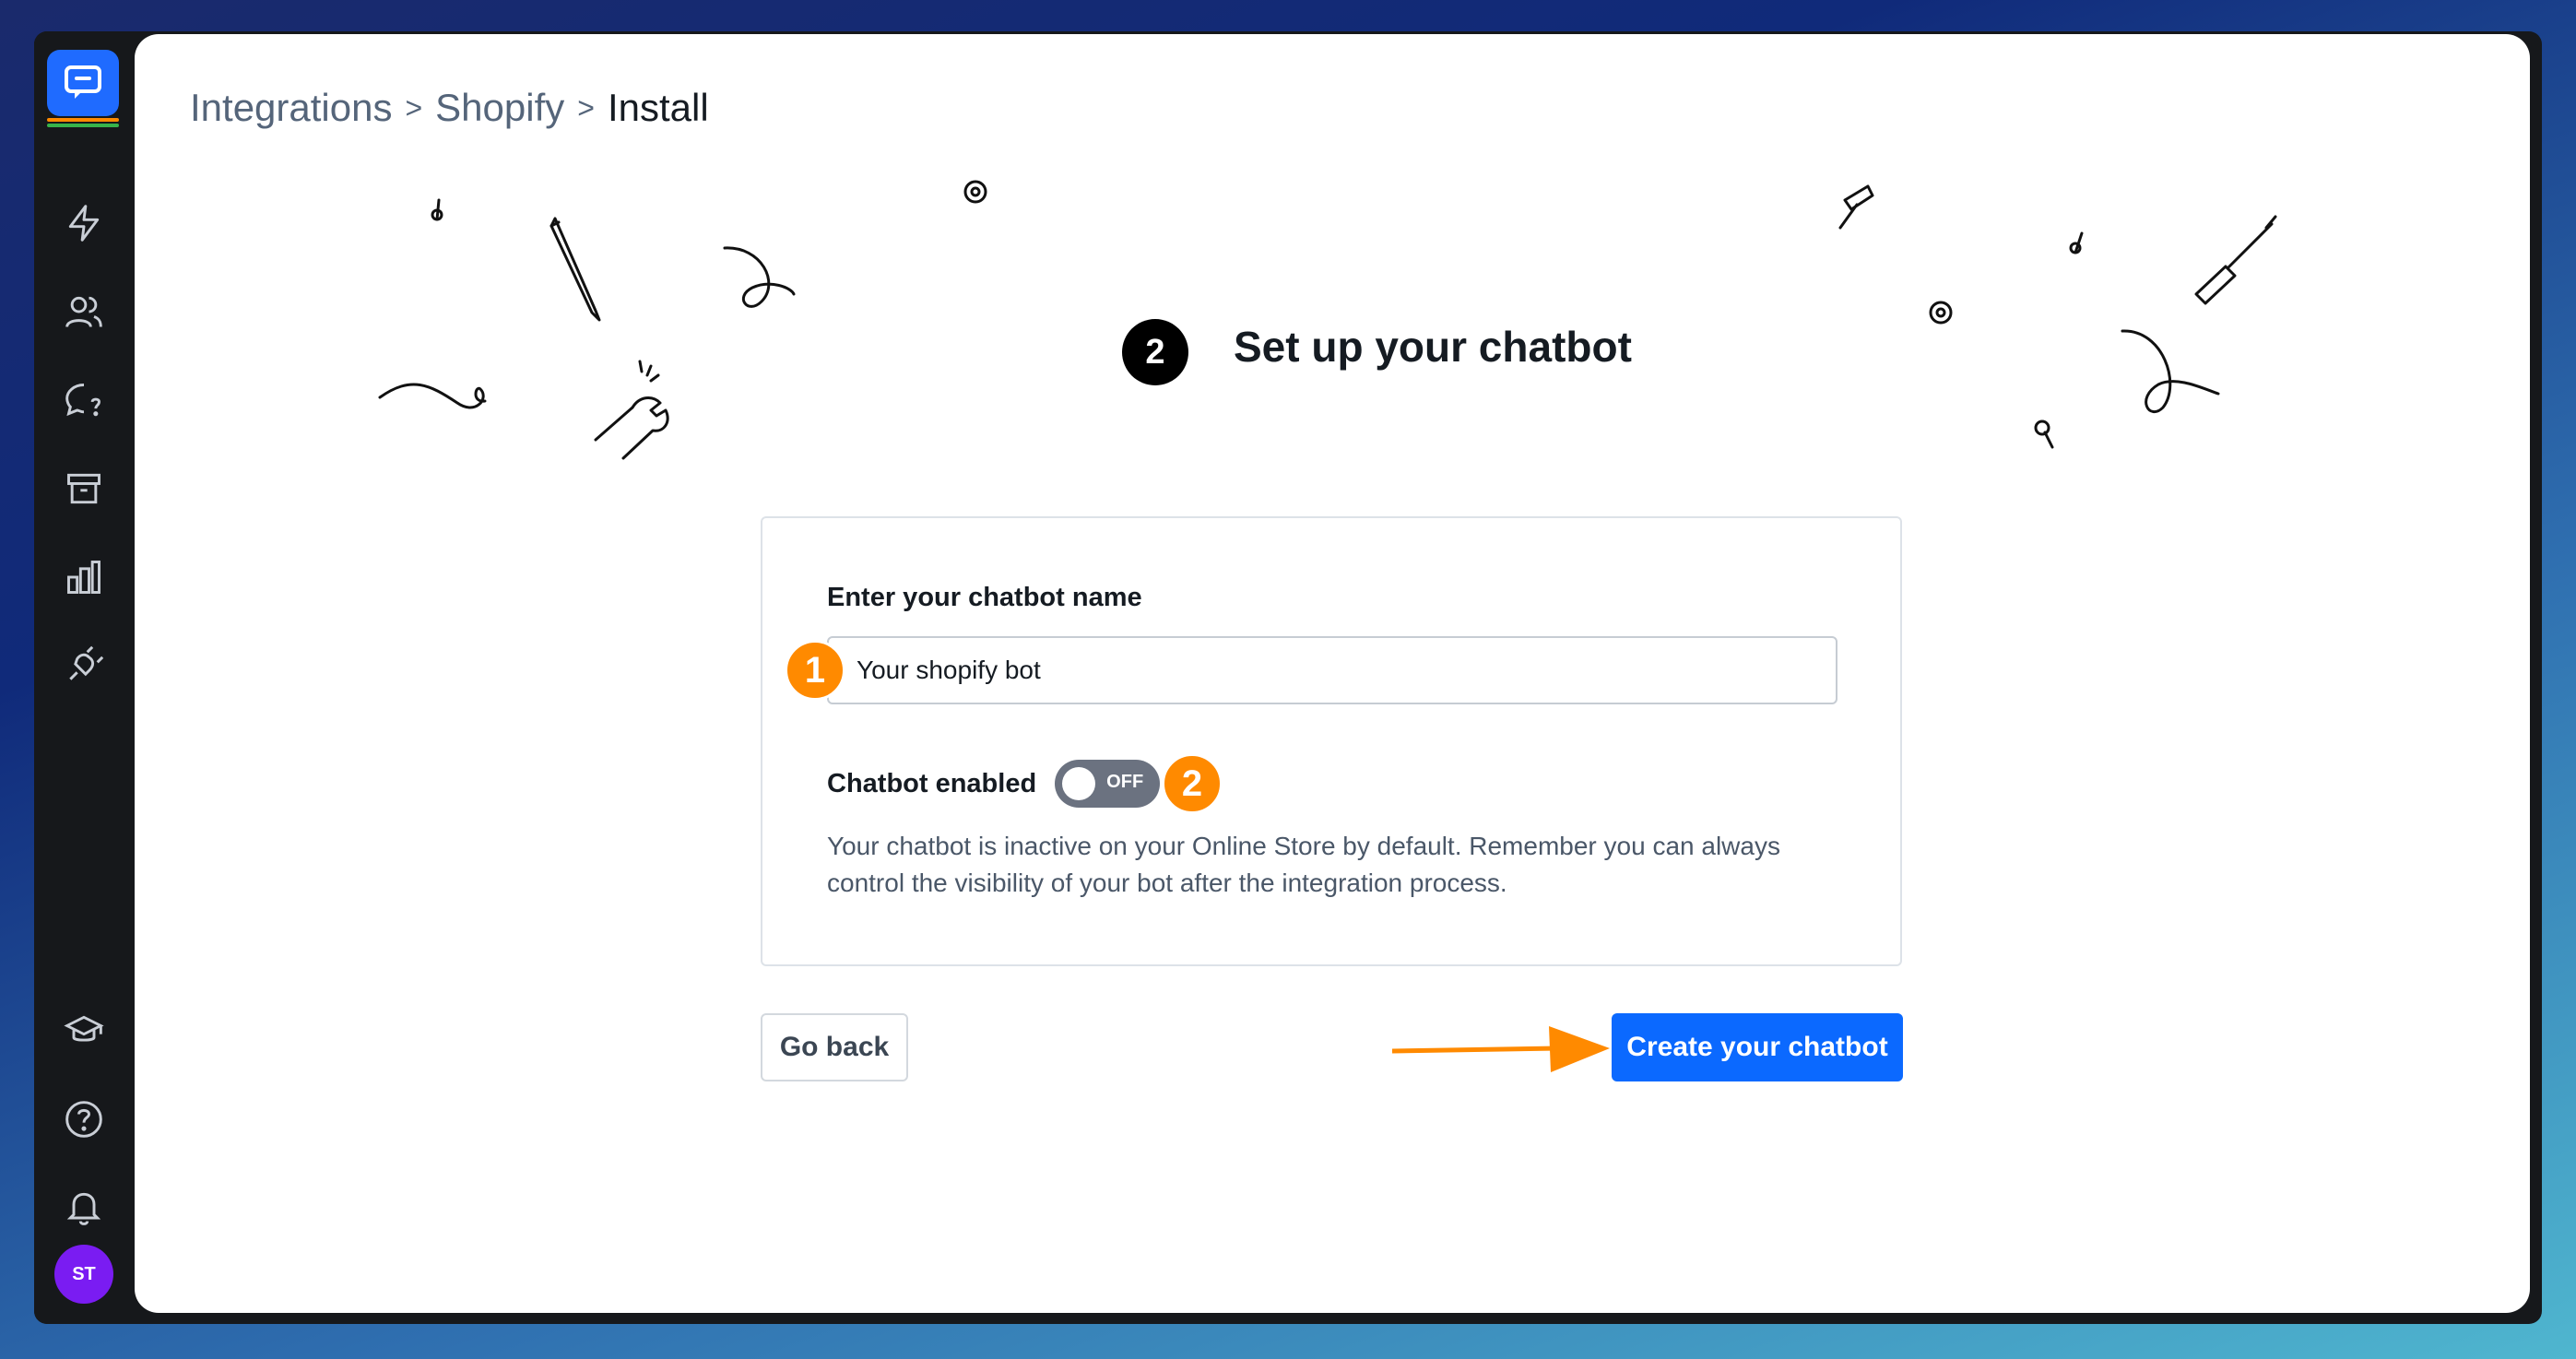 This screenshot has height=1359, width=2576. Describe the element at coordinates (1856, 207) in the screenshot. I see `bolt-screw-icon` at that location.